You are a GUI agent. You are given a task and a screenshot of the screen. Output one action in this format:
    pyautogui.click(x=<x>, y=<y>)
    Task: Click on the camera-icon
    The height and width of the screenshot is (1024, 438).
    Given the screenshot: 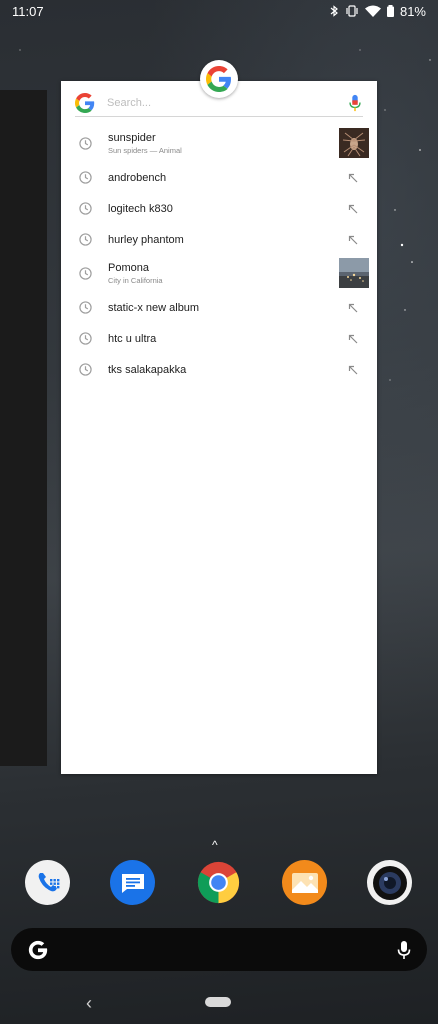 What is the action you would take?
    pyautogui.click(x=389, y=882)
    